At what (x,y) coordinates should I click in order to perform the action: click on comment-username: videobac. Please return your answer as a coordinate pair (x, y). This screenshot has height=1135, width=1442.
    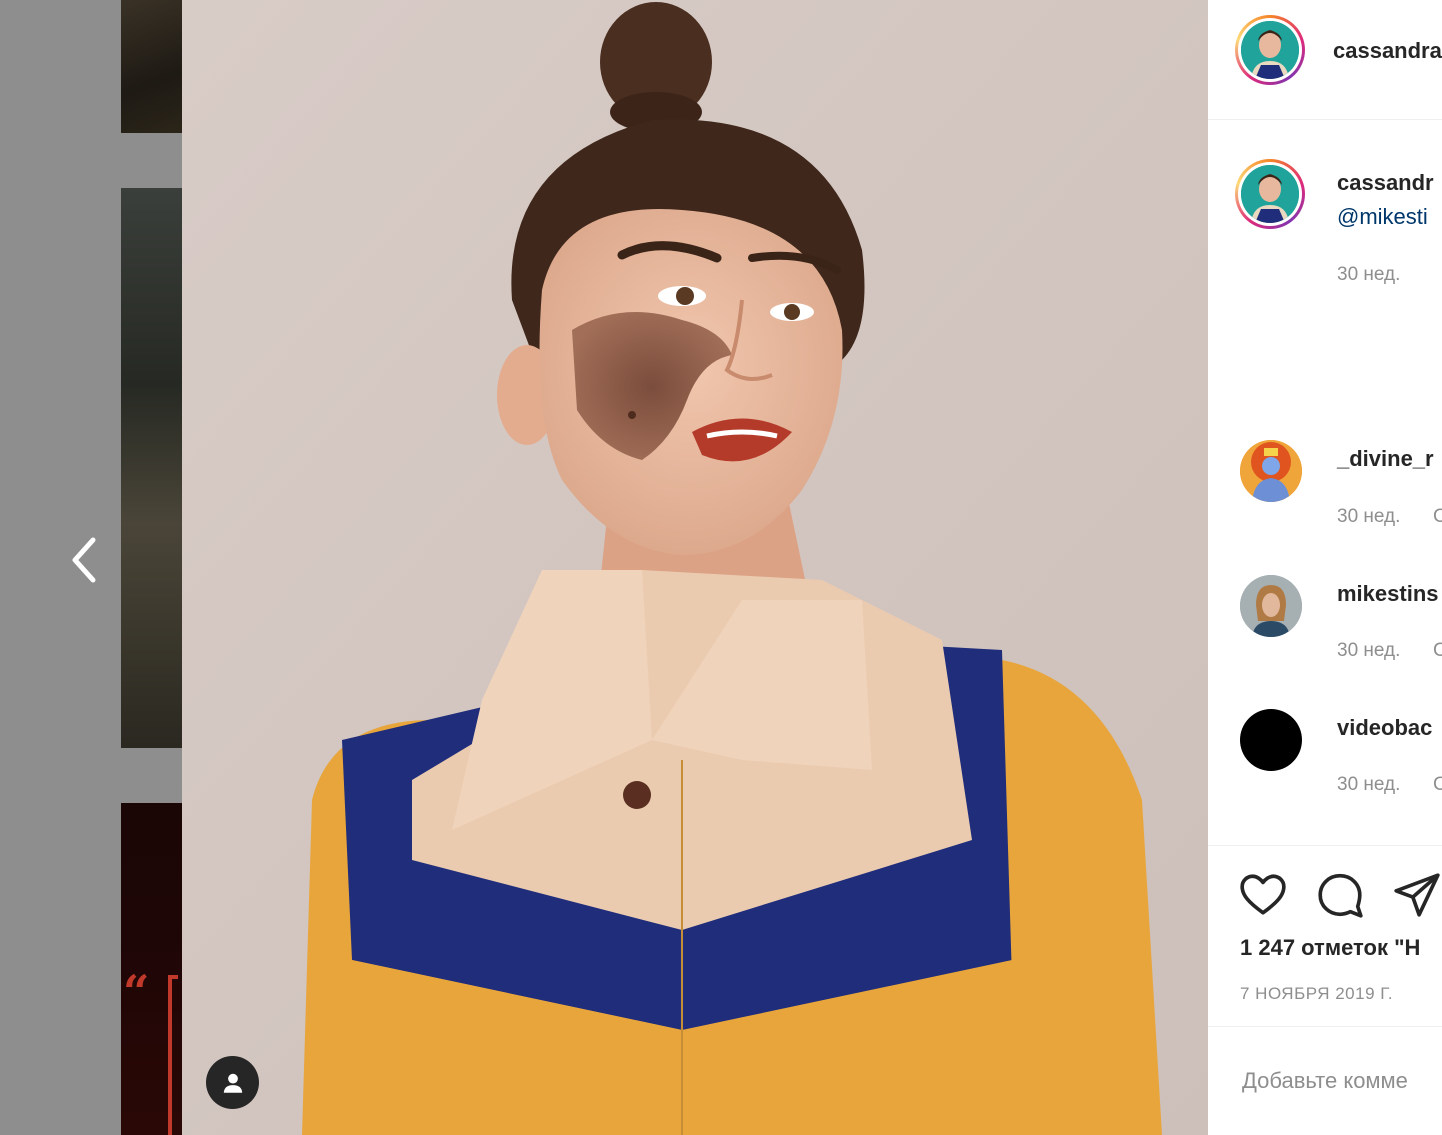
    Looking at the image, I should click on (1384, 728).